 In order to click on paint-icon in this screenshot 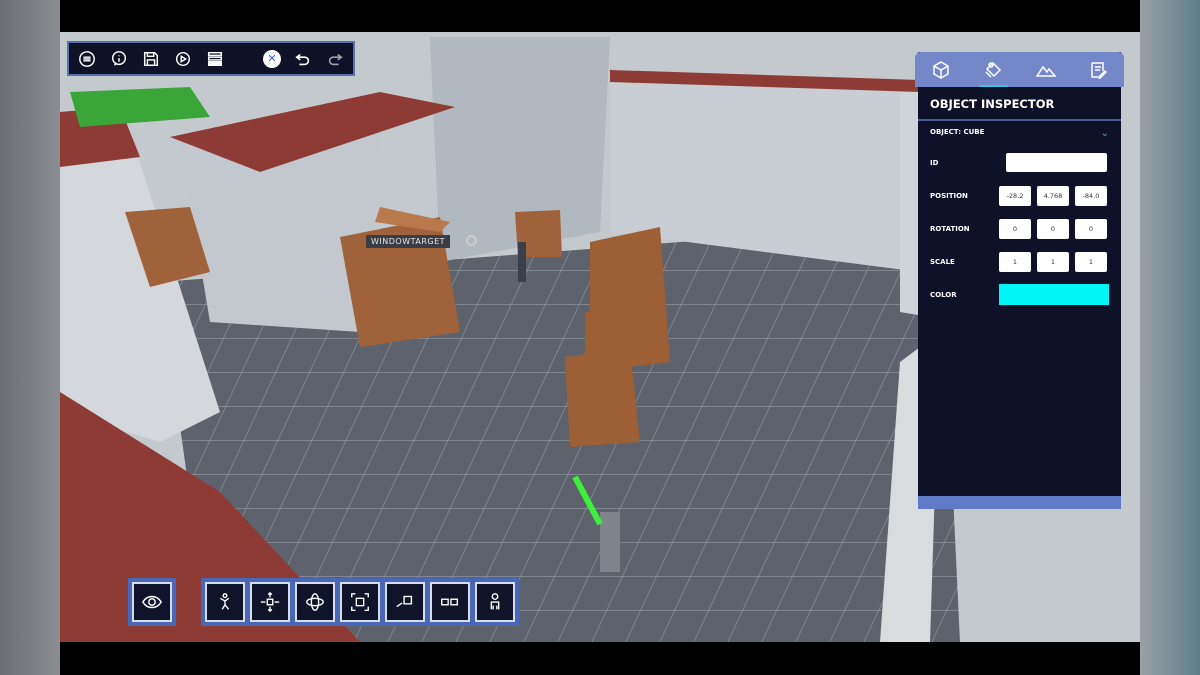, I will do `click(993, 69)`.